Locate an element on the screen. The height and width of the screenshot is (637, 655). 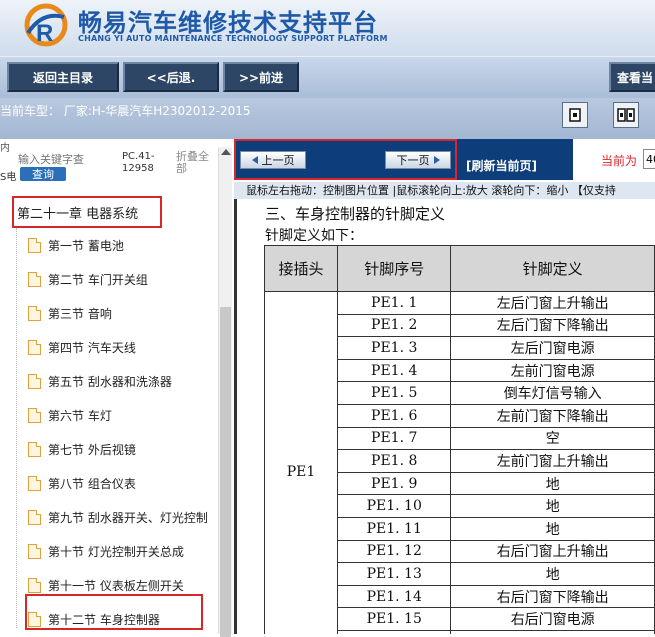
double-page-view-button is located at coordinates (626, 115).